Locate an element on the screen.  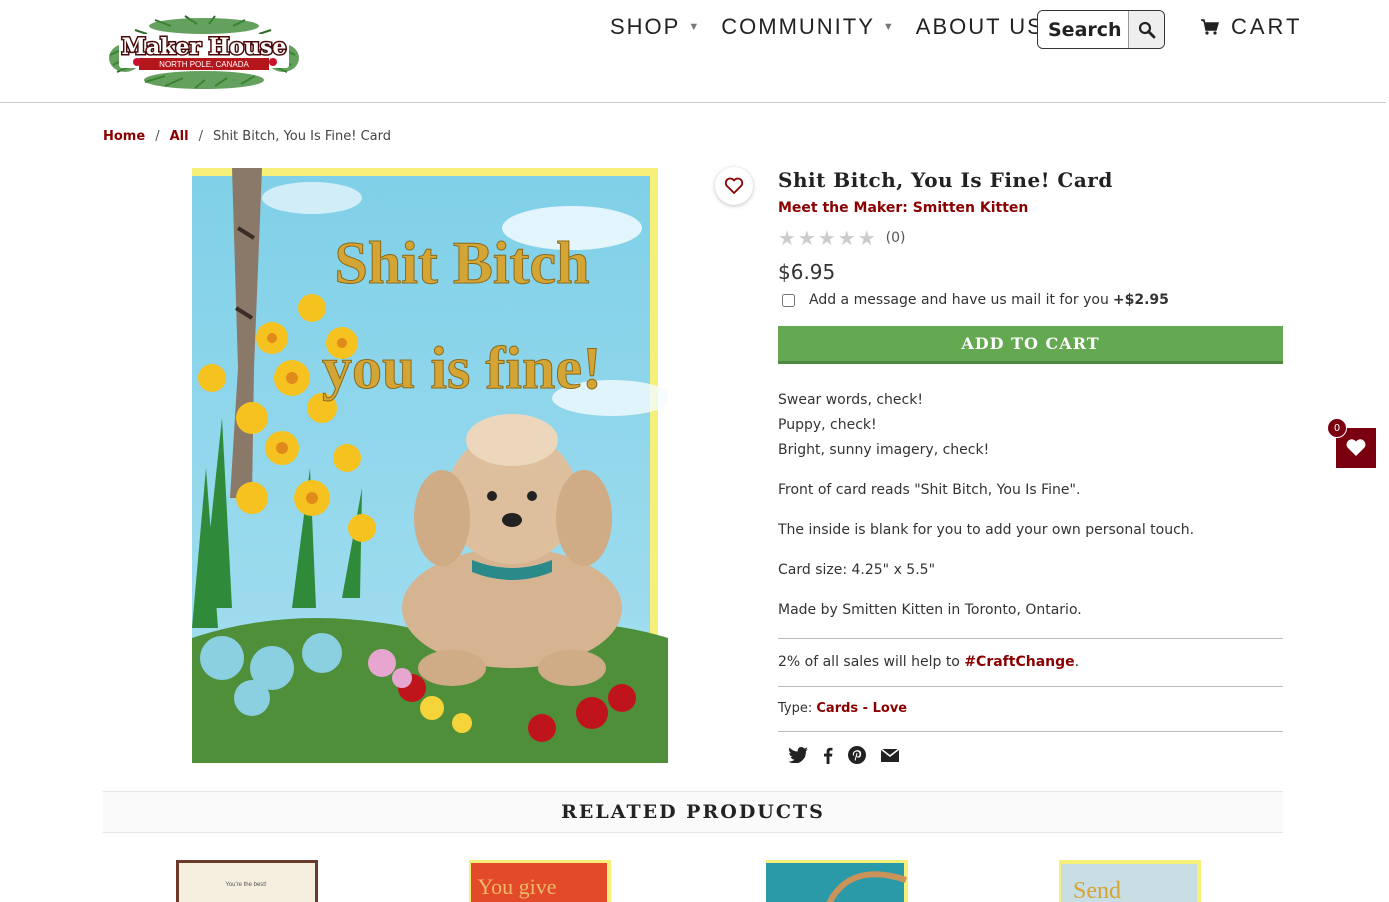
related-product-card: You give is located at coordinates (541, 881).